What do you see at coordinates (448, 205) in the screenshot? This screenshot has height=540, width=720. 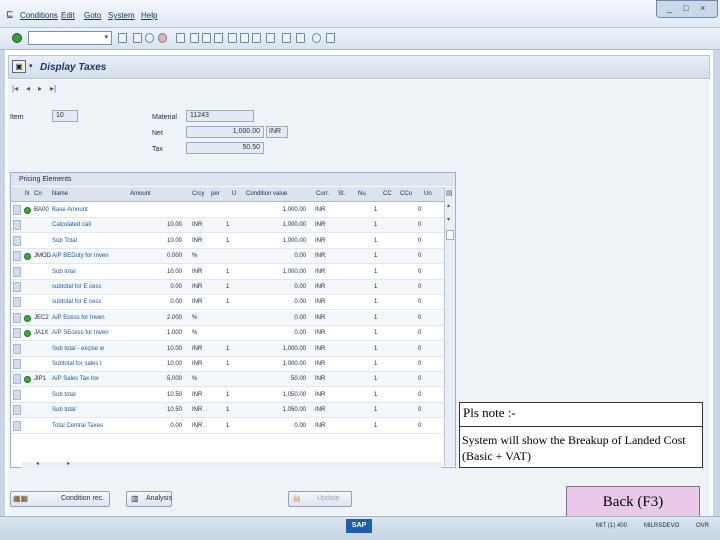 I see `scroll-up-icon: ▴` at bounding box center [448, 205].